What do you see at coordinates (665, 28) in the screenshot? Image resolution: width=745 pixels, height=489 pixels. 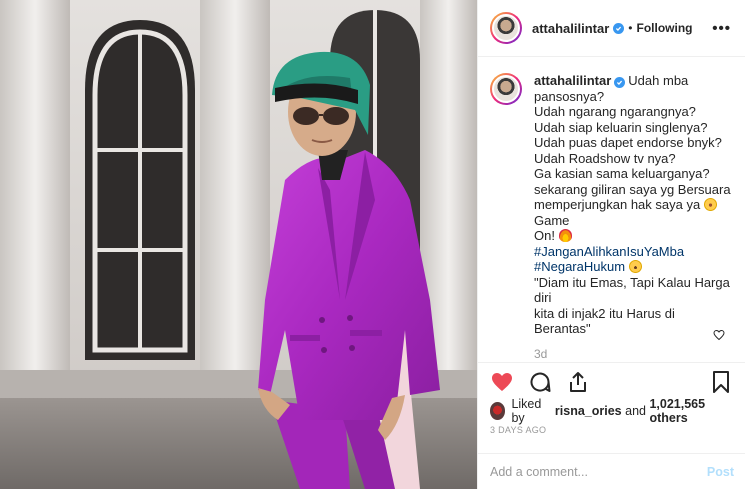 I see `following-button: Following` at bounding box center [665, 28].